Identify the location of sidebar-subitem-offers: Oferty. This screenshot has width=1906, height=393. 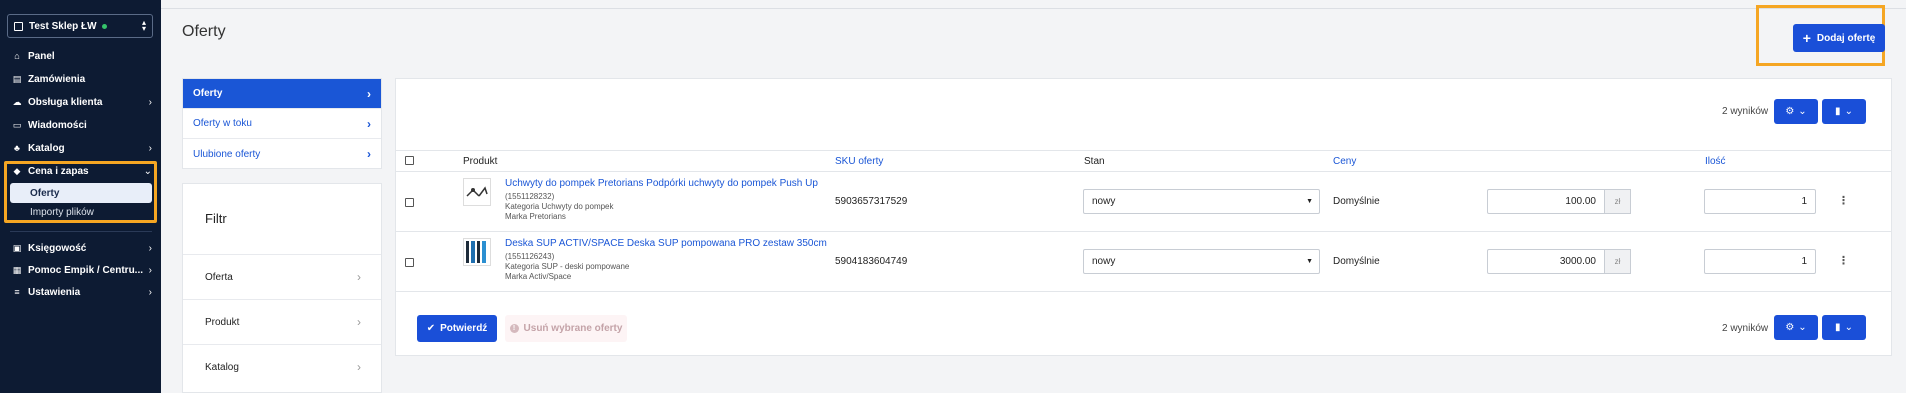
(81, 193).